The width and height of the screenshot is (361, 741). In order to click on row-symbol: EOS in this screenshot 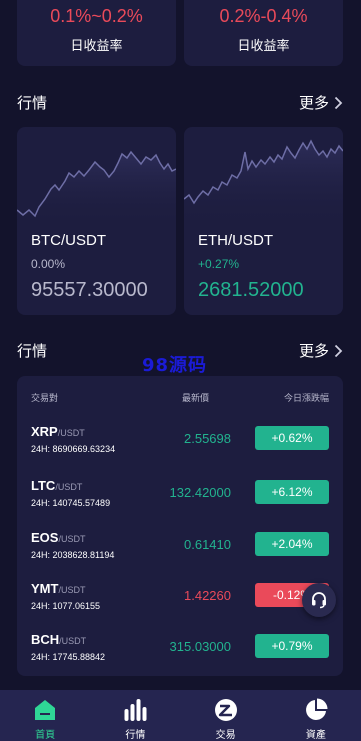, I will do `click(45, 537)`.